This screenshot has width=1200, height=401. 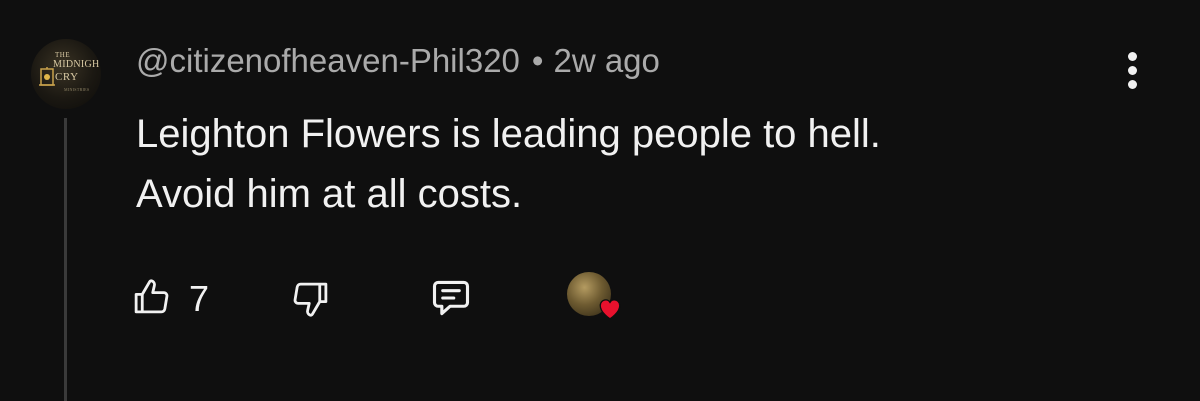 I want to click on heart-icon, so click(x=610, y=309).